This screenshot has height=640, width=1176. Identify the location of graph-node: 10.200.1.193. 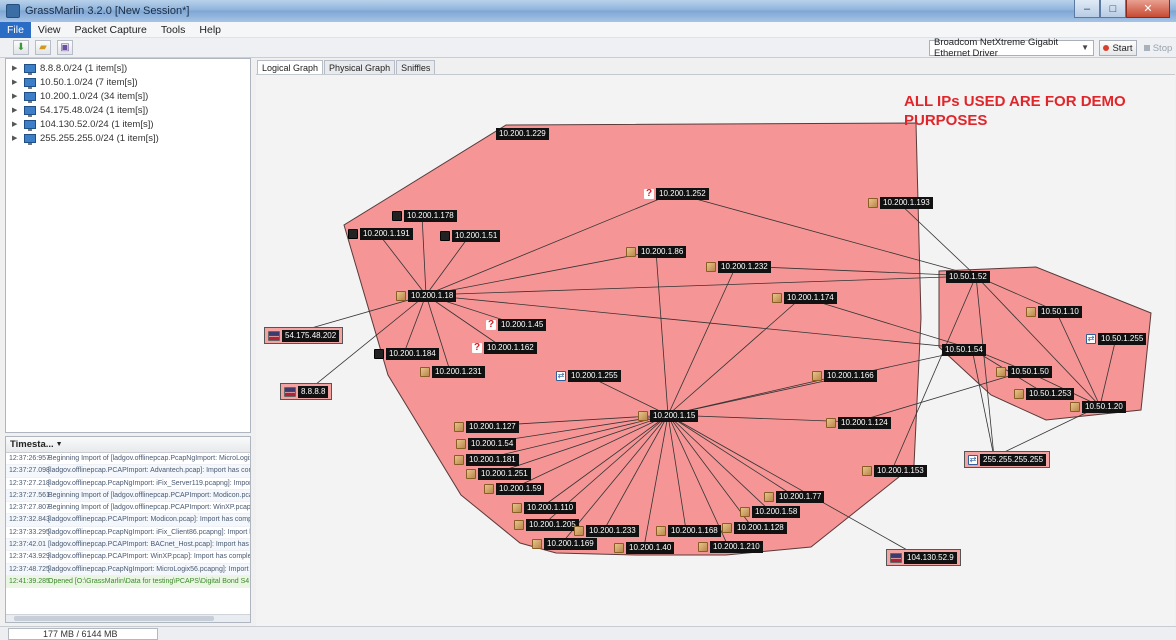
(900, 202).